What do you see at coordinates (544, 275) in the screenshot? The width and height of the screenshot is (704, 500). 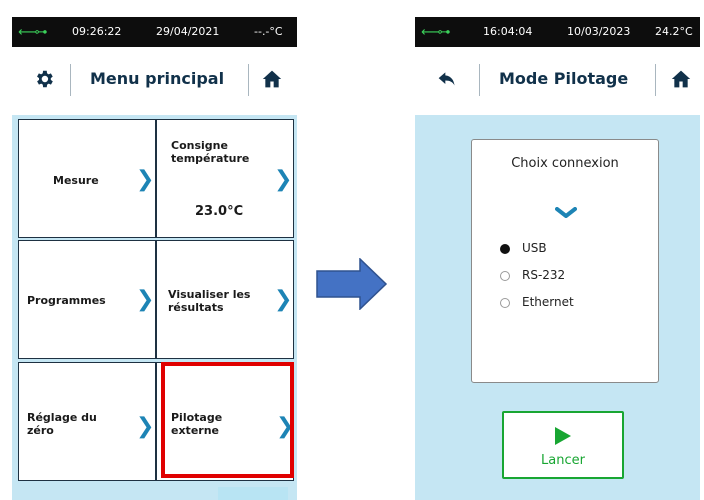 I see `radio-label: RS-232` at bounding box center [544, 275].